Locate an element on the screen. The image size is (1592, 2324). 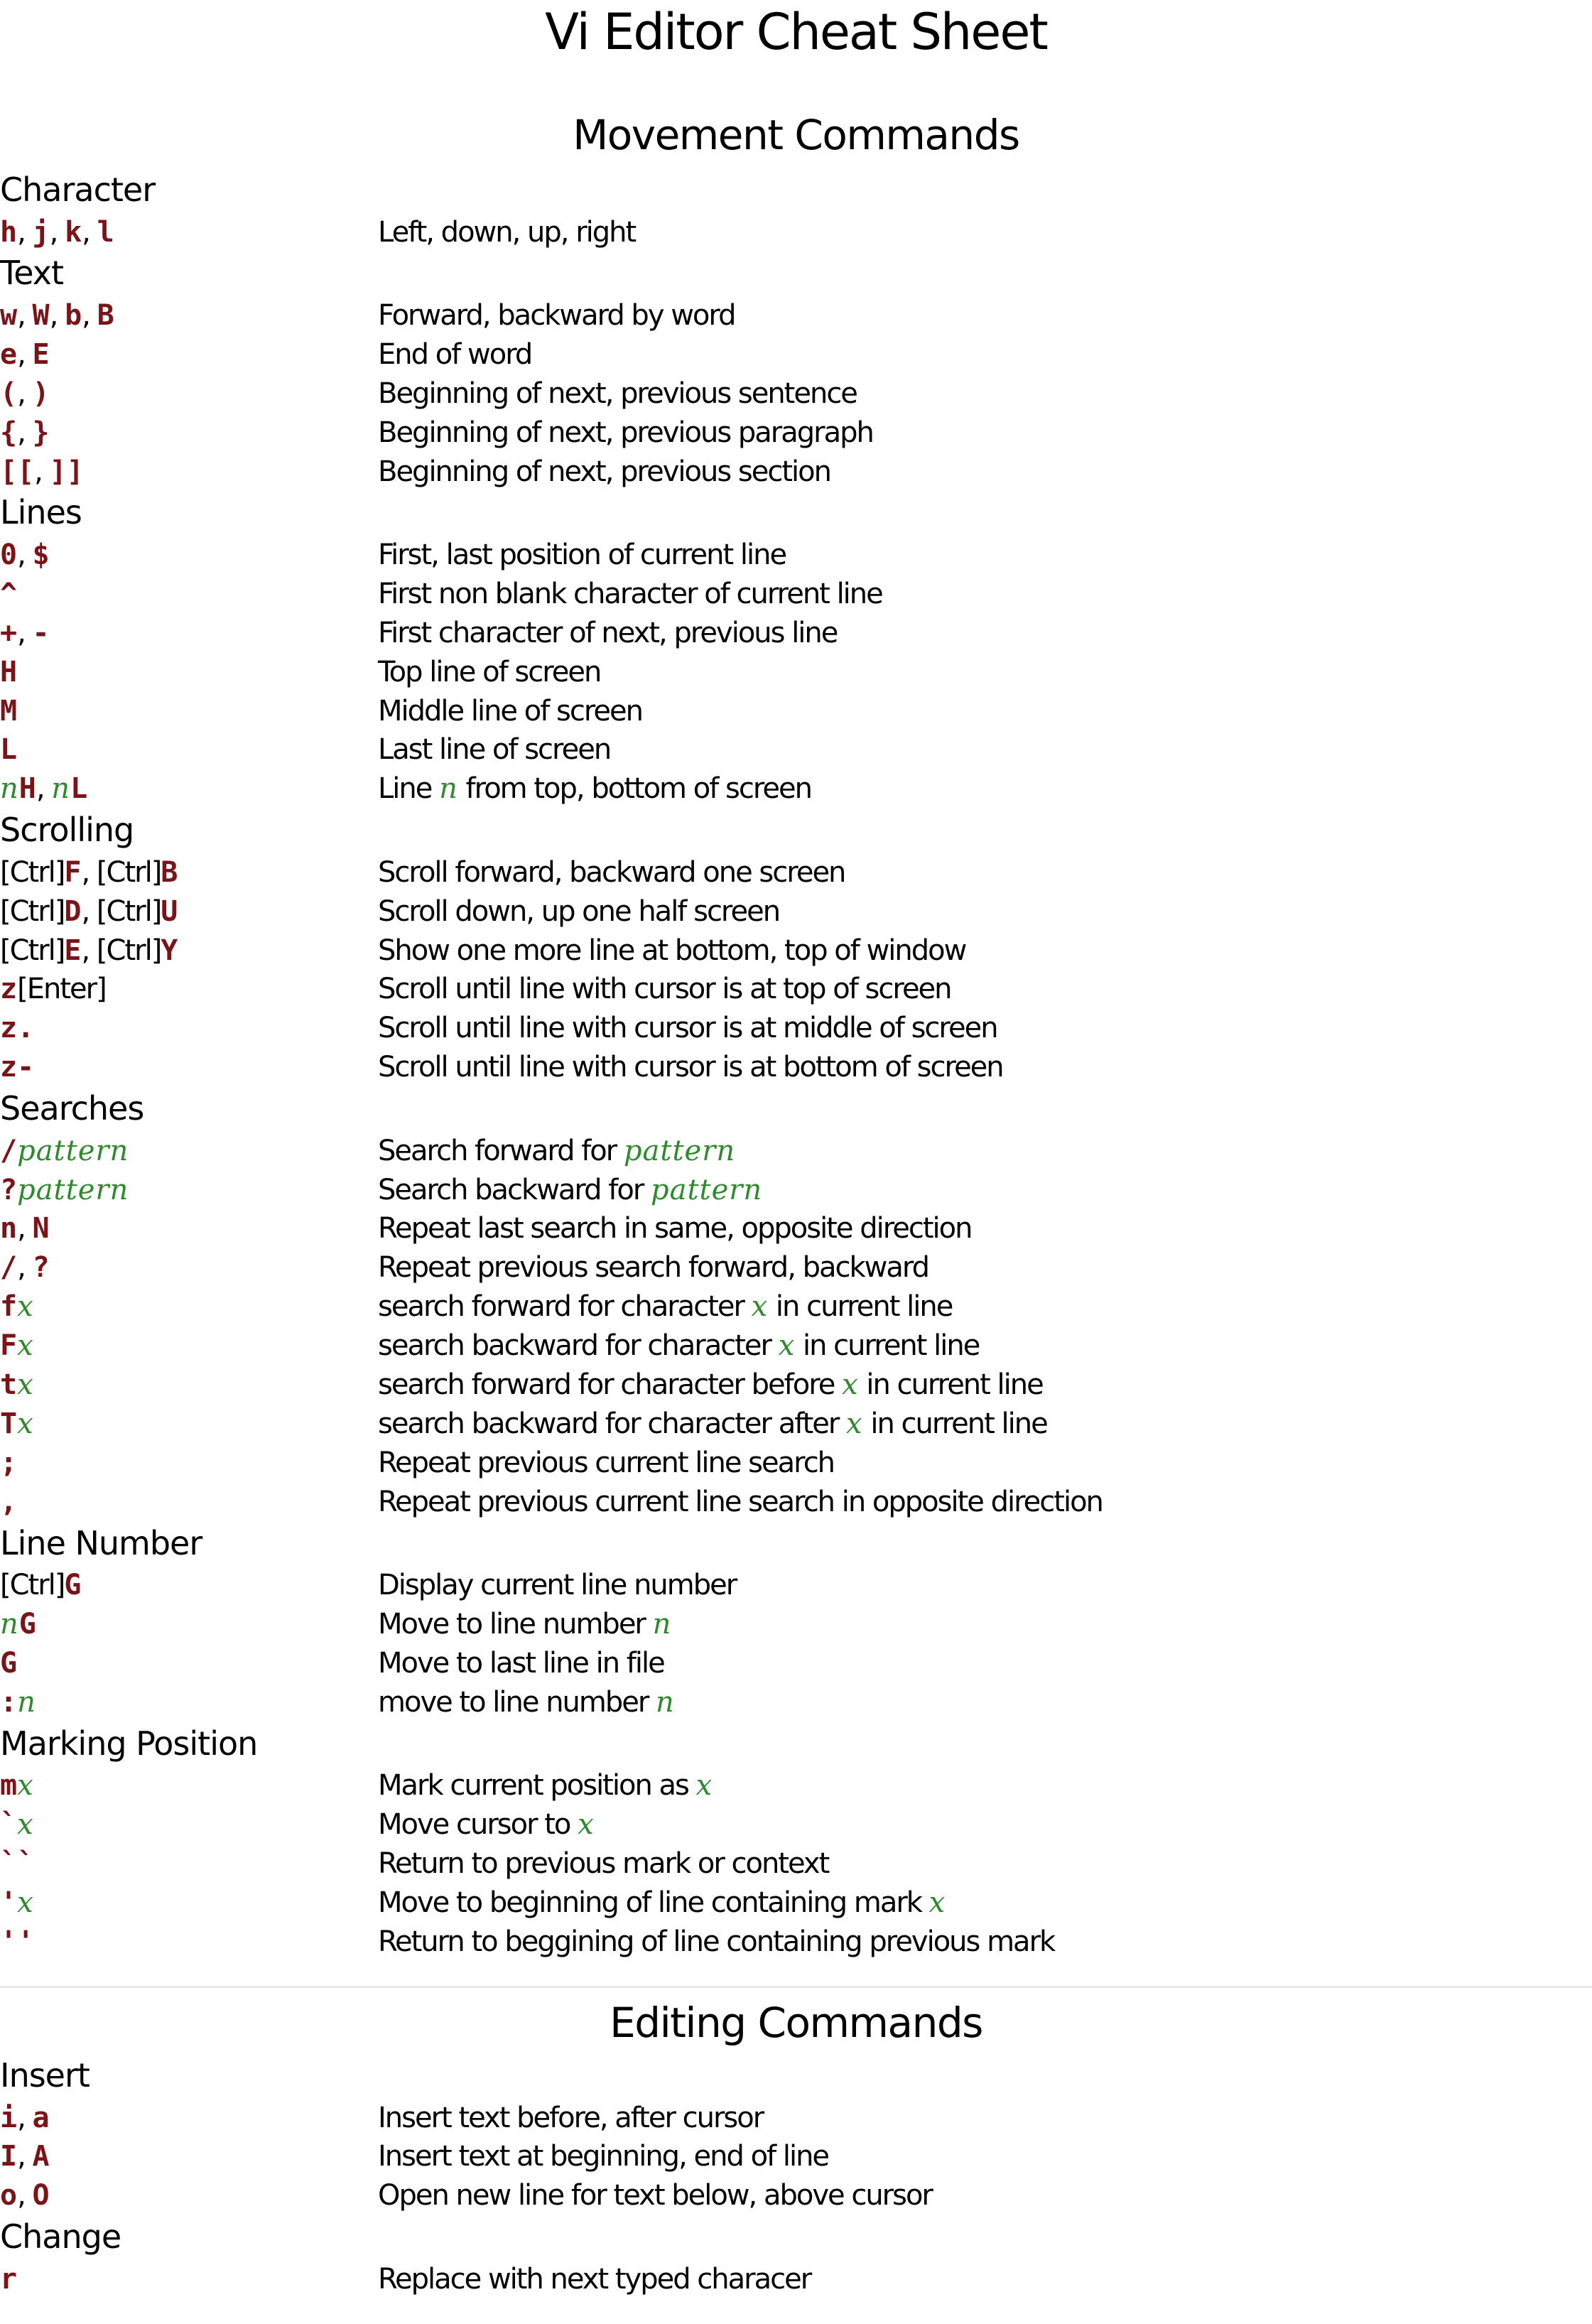
command-keys: mx is located at coordinates (17, 1786).